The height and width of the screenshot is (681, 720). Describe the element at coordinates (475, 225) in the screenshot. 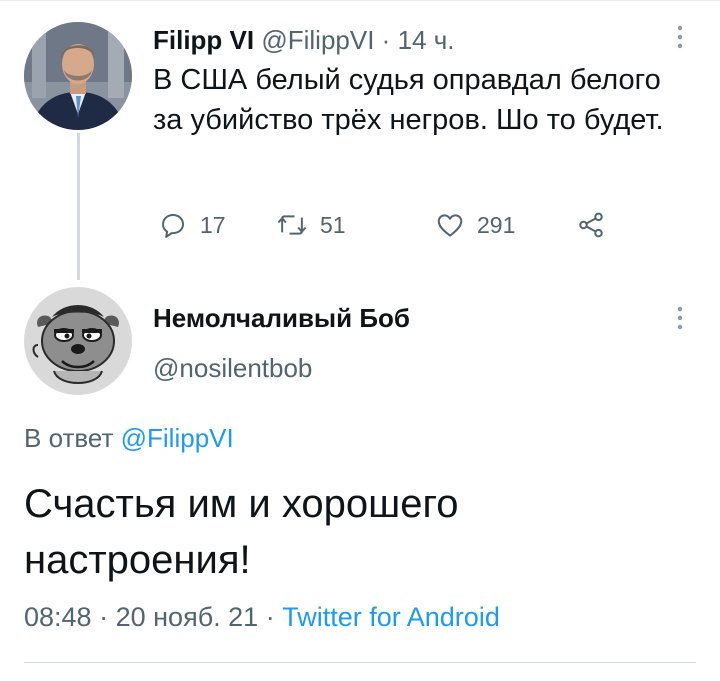

I see `like-button: 291` at that location.